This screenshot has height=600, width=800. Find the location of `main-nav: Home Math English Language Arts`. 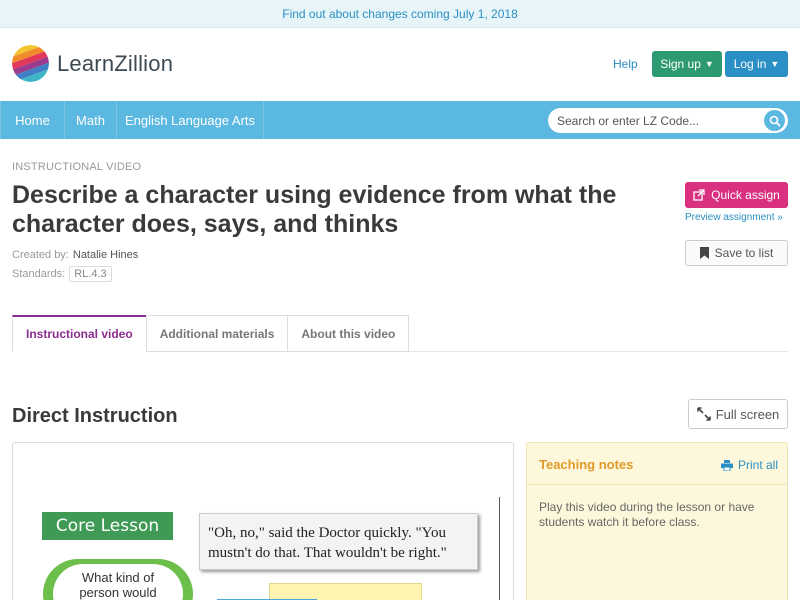

main-nav: Home Math English Language Arts is located at coordinates (400, 120).